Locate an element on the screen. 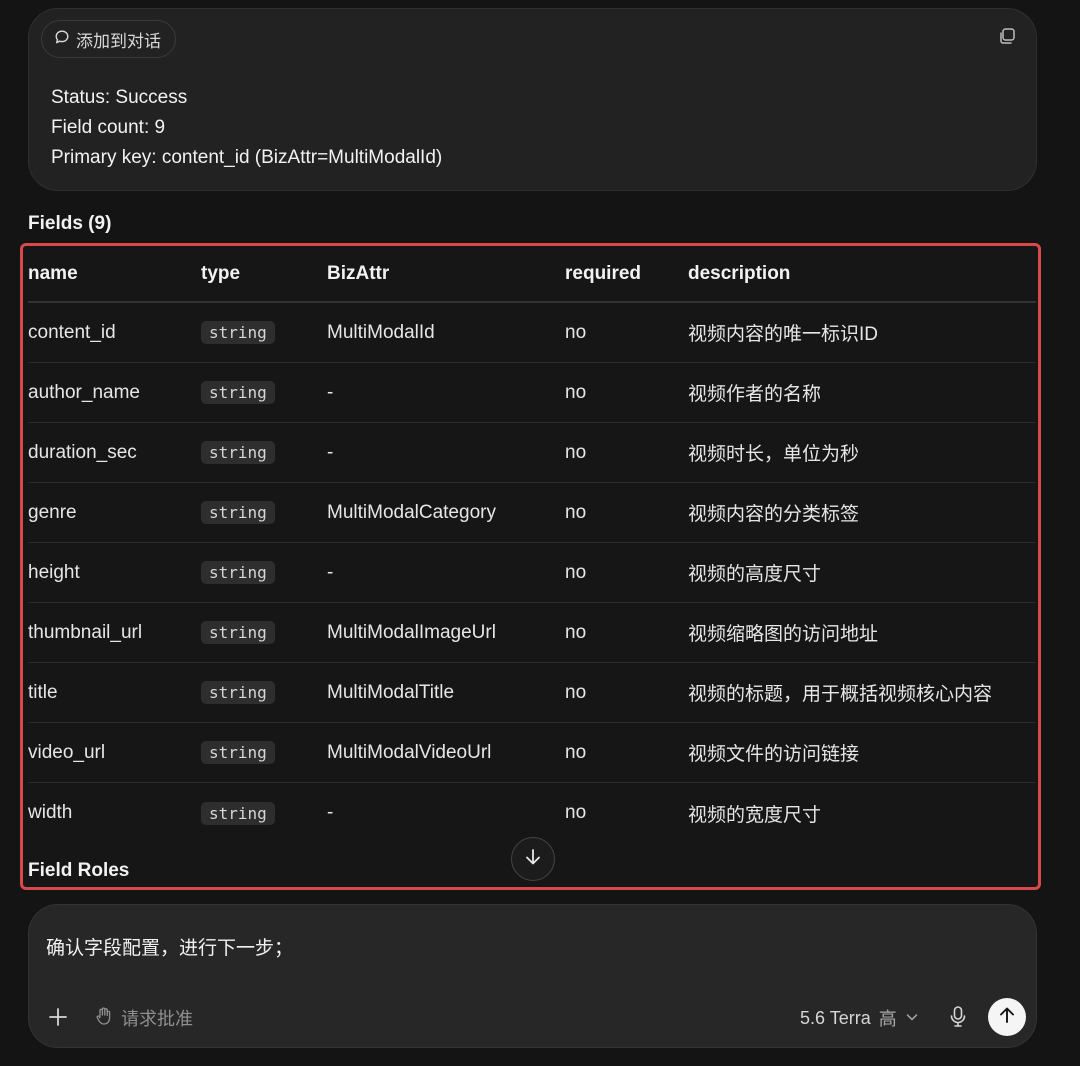  field-description: 视频缩略图的访问地址 is located at coordinates (783, 634).